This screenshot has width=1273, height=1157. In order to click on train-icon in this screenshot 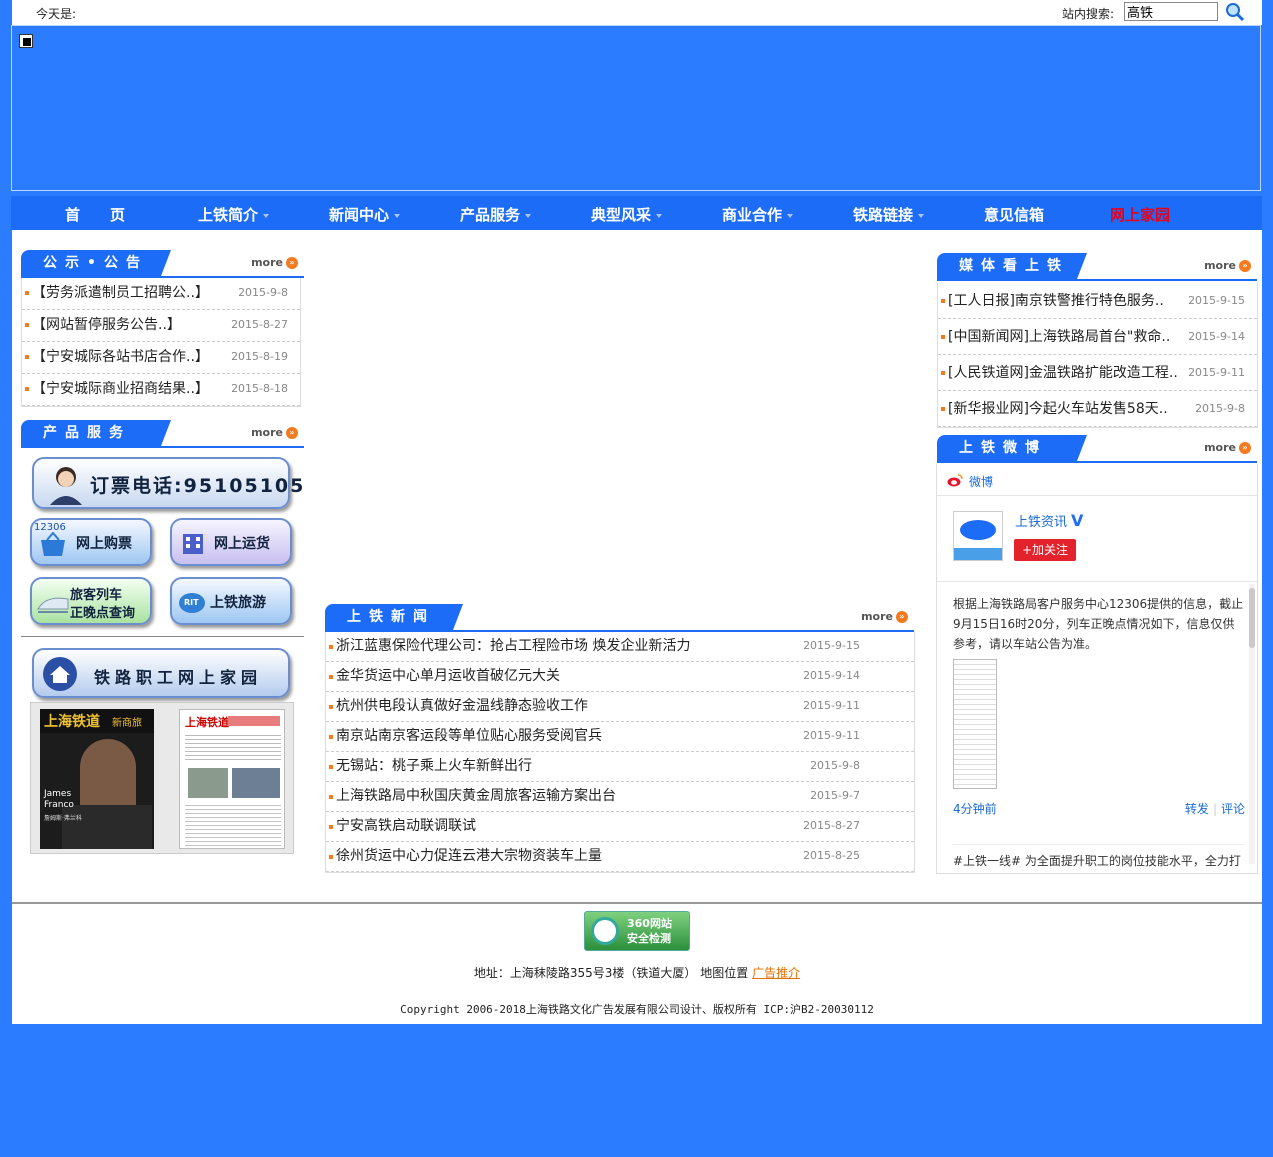, I will do `click(53, 605)`.